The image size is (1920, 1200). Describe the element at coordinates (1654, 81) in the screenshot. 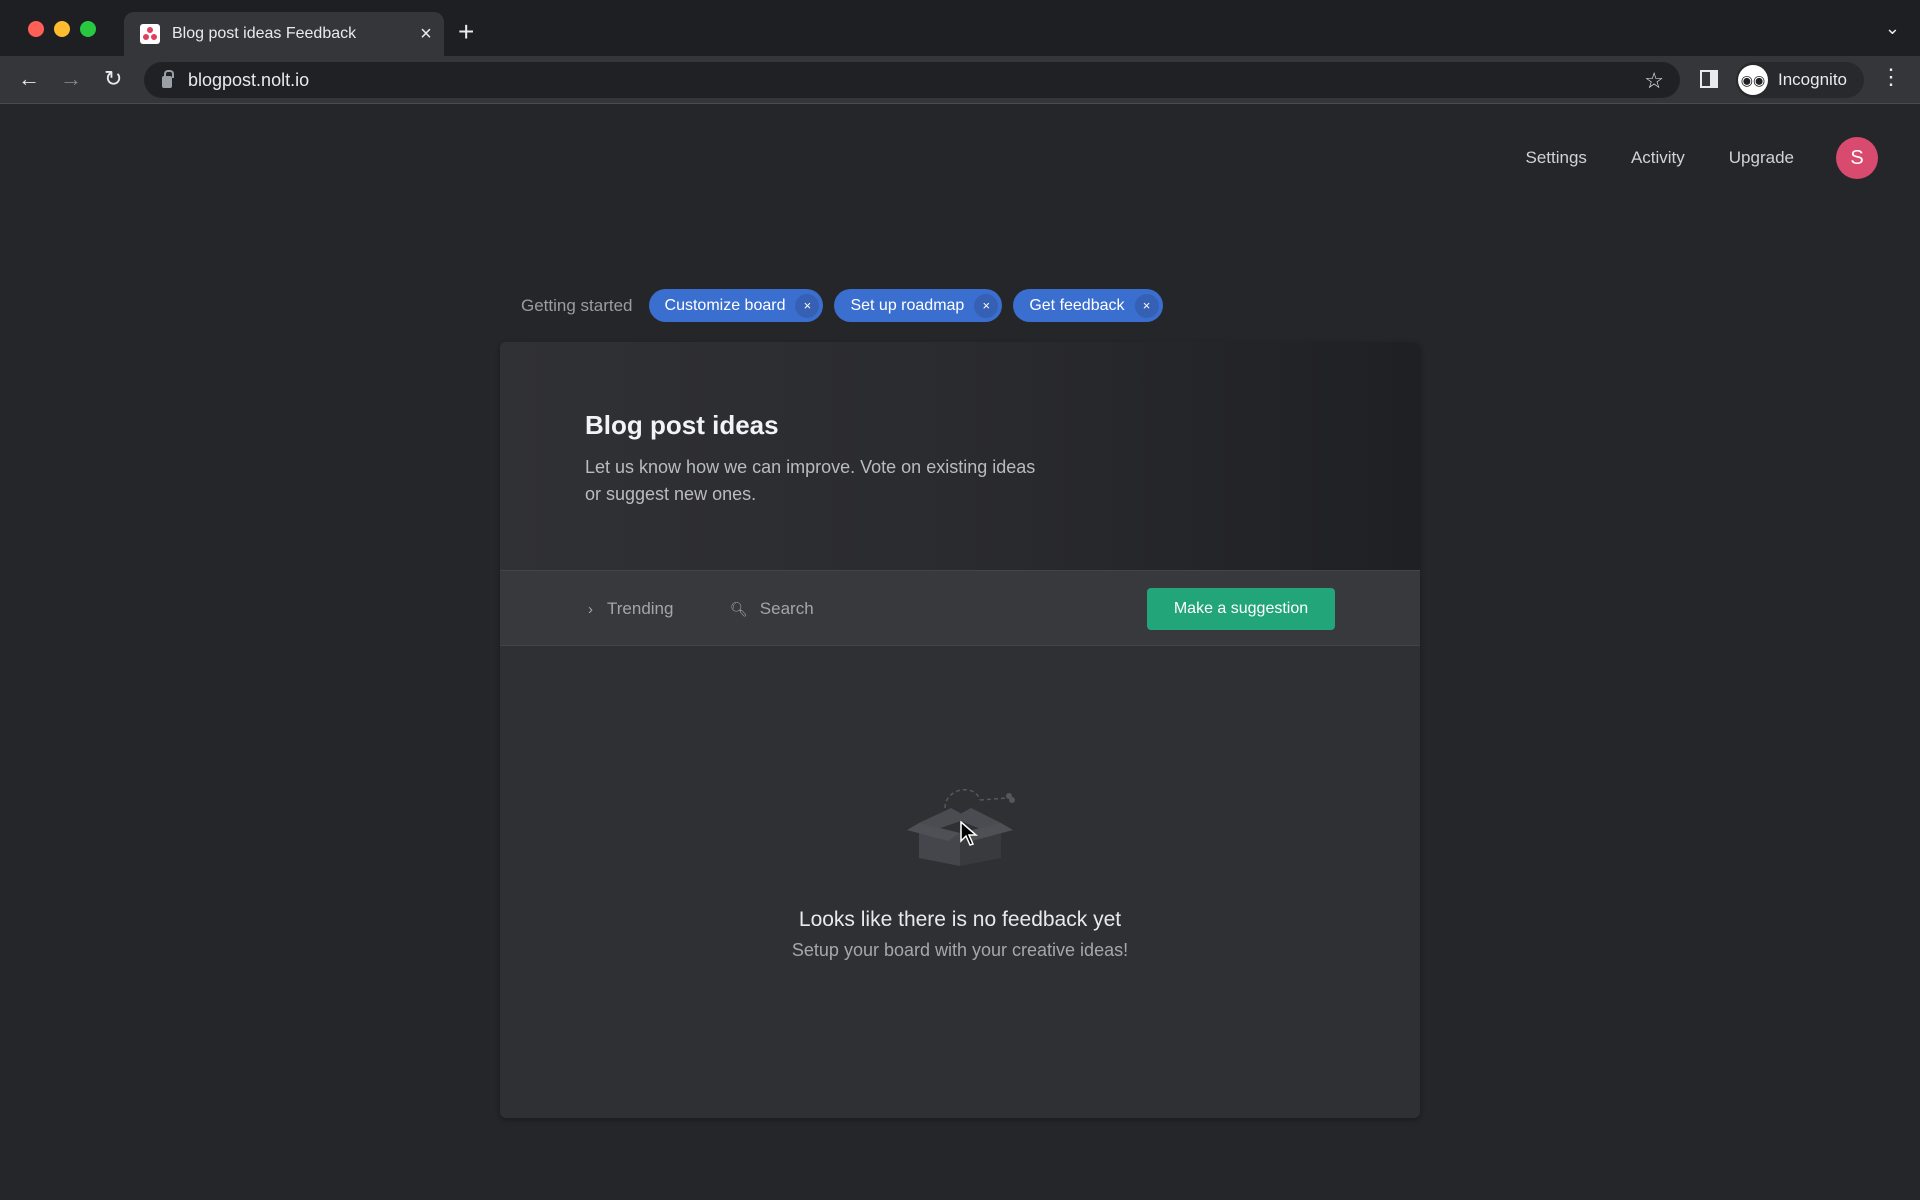

I see `bookmark-star-icon: ☆` at that location.